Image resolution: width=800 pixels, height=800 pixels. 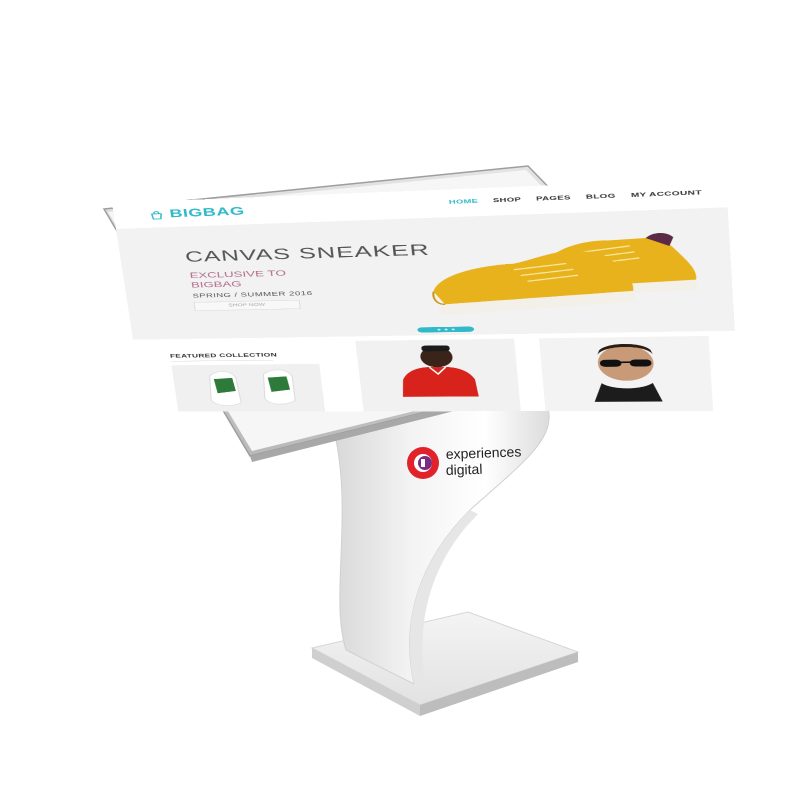 What do you see at coordinates (307, 253) in the screenshot?
I see `hero-title: CANVAS SNEAKER` at bounding box center [307, 253].